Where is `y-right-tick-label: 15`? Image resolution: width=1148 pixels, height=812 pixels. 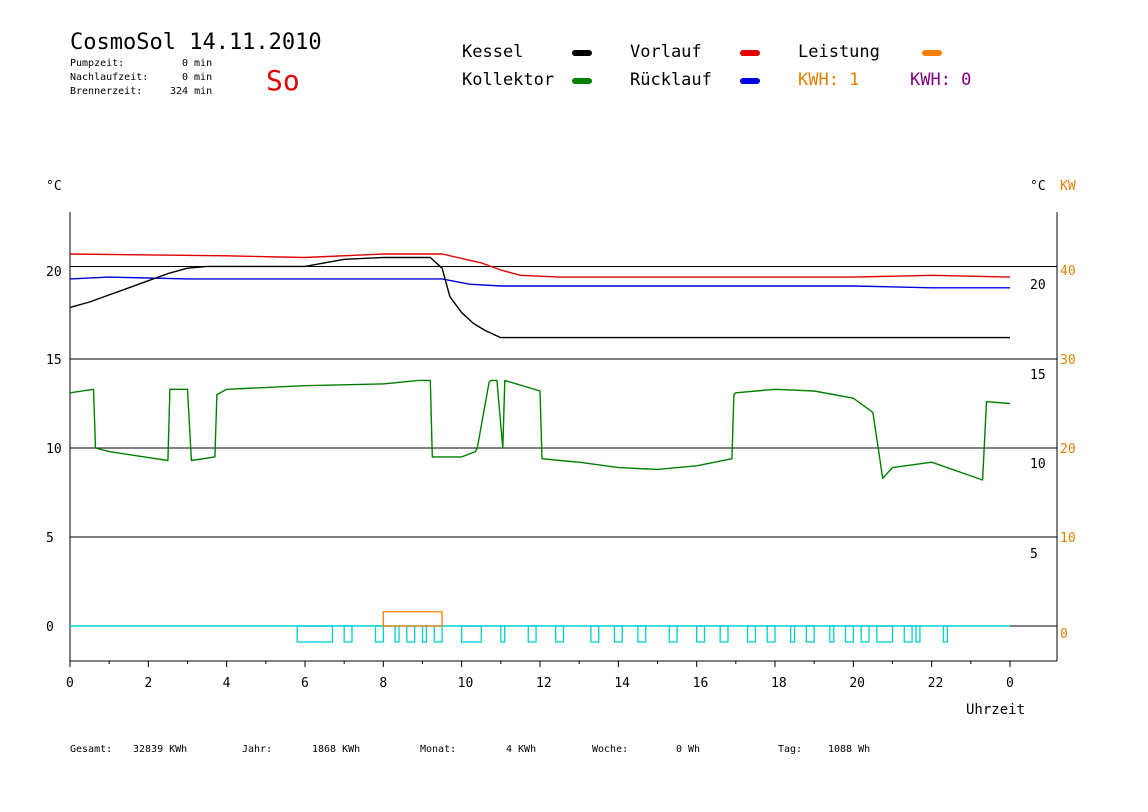
y-right-tick-label: 15 is located at coordinates (1038, 375).